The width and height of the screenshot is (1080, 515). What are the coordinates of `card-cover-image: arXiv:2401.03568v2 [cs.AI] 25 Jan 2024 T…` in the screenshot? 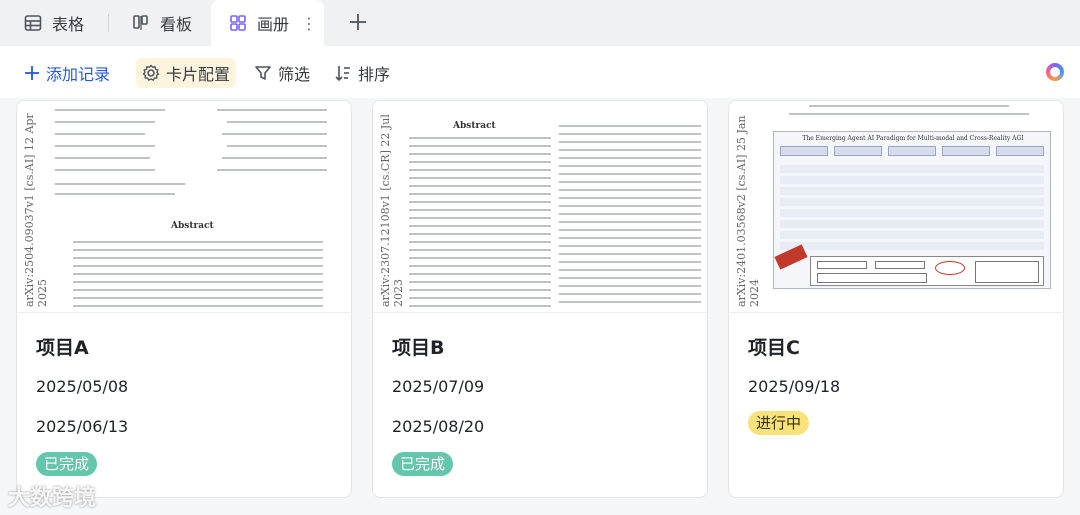 It's located at (896, 207).